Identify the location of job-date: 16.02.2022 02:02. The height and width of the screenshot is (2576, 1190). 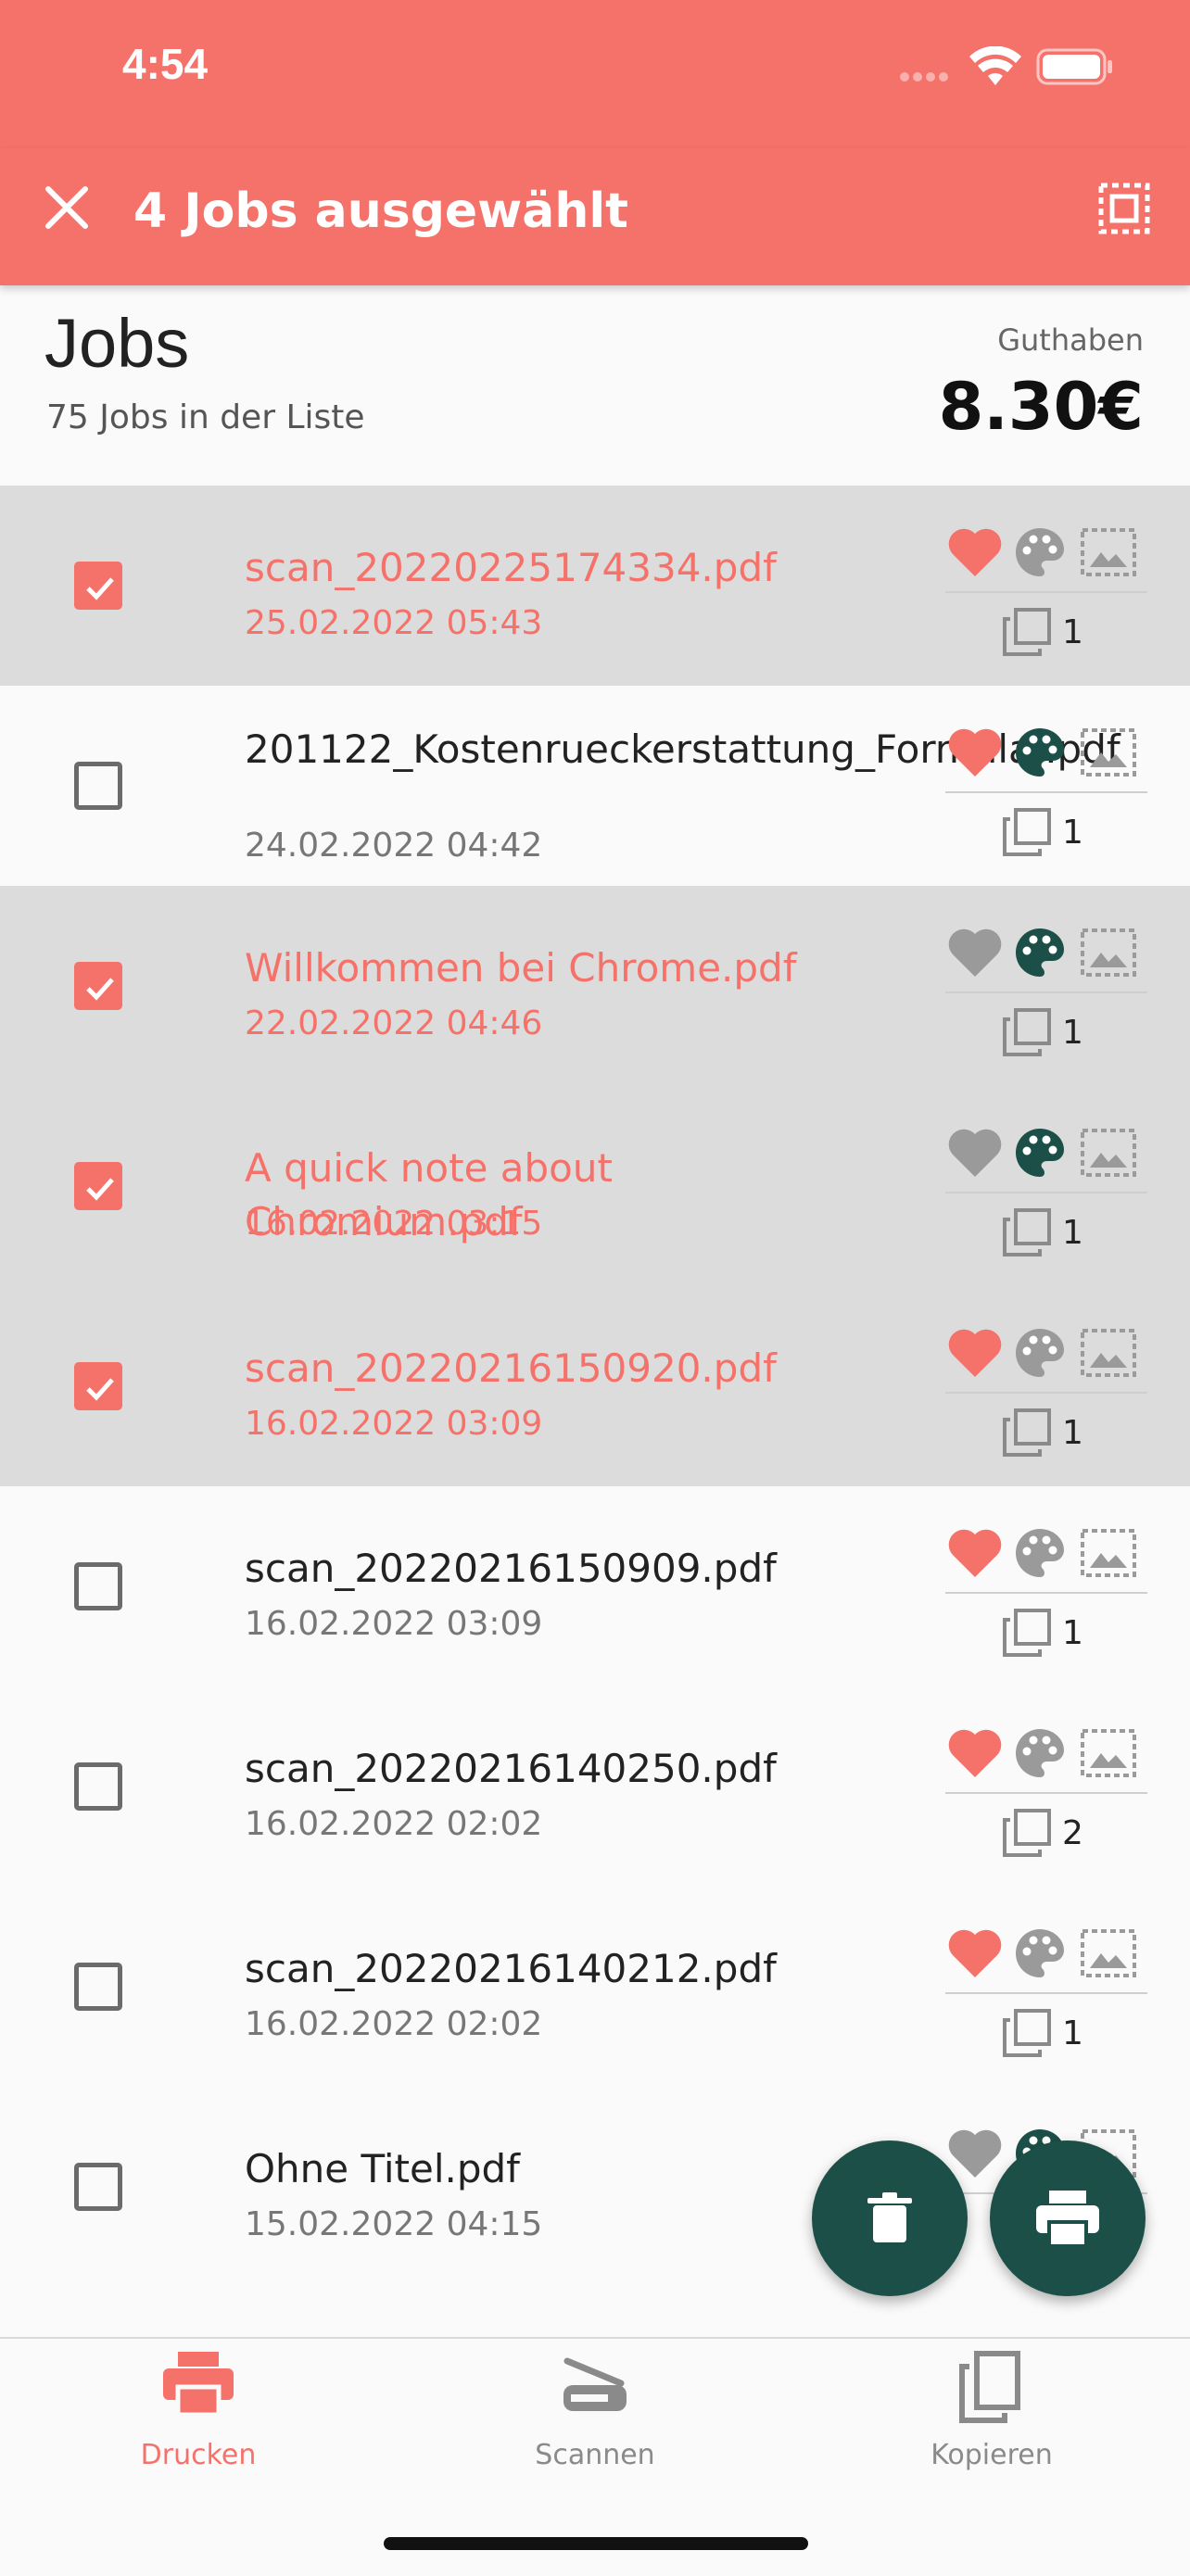
(394, 2024).